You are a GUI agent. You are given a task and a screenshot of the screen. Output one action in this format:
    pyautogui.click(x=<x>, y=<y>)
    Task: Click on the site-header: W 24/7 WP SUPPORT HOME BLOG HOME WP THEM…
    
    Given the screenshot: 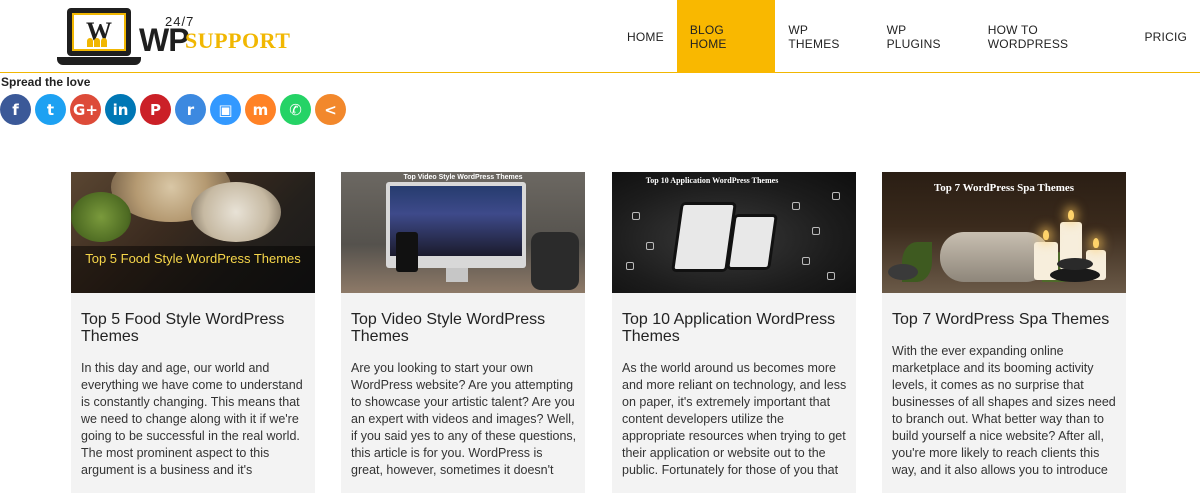 What is the action you would take?
    pyautogui.click(x=600, y=36)
    